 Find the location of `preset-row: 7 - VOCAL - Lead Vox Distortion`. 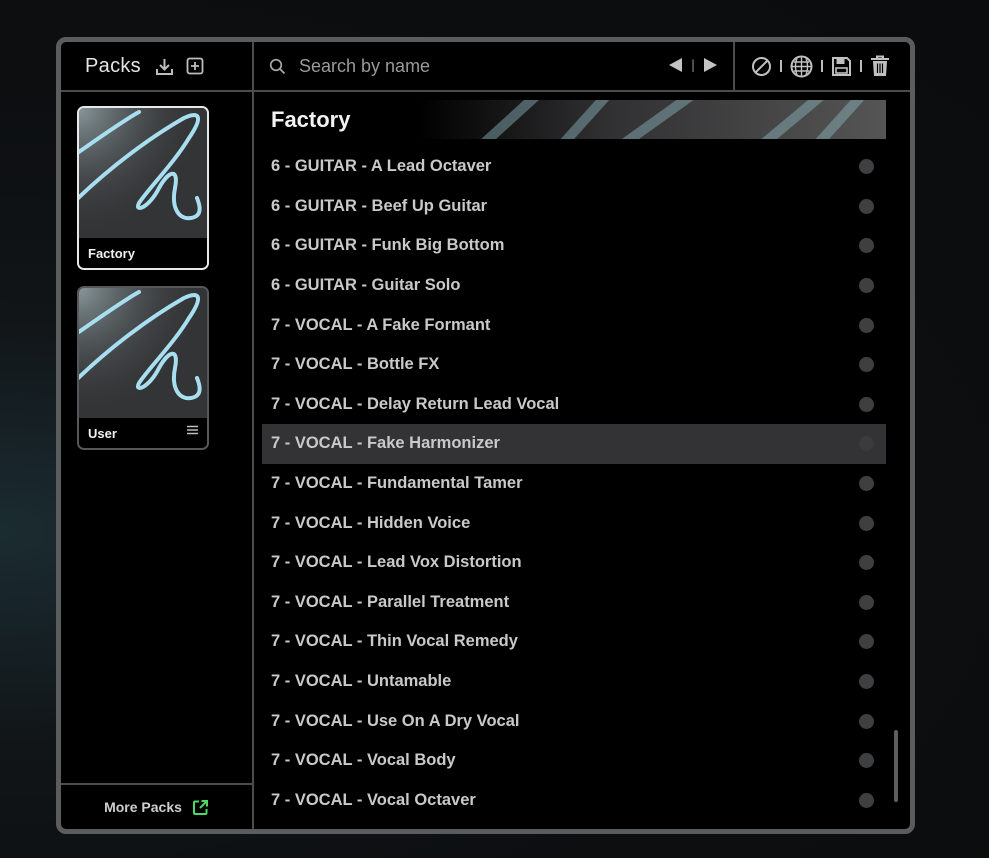

preset-row: 7 - VOCAL - Lead Vox Distortion is located at coordinates (574, 563).